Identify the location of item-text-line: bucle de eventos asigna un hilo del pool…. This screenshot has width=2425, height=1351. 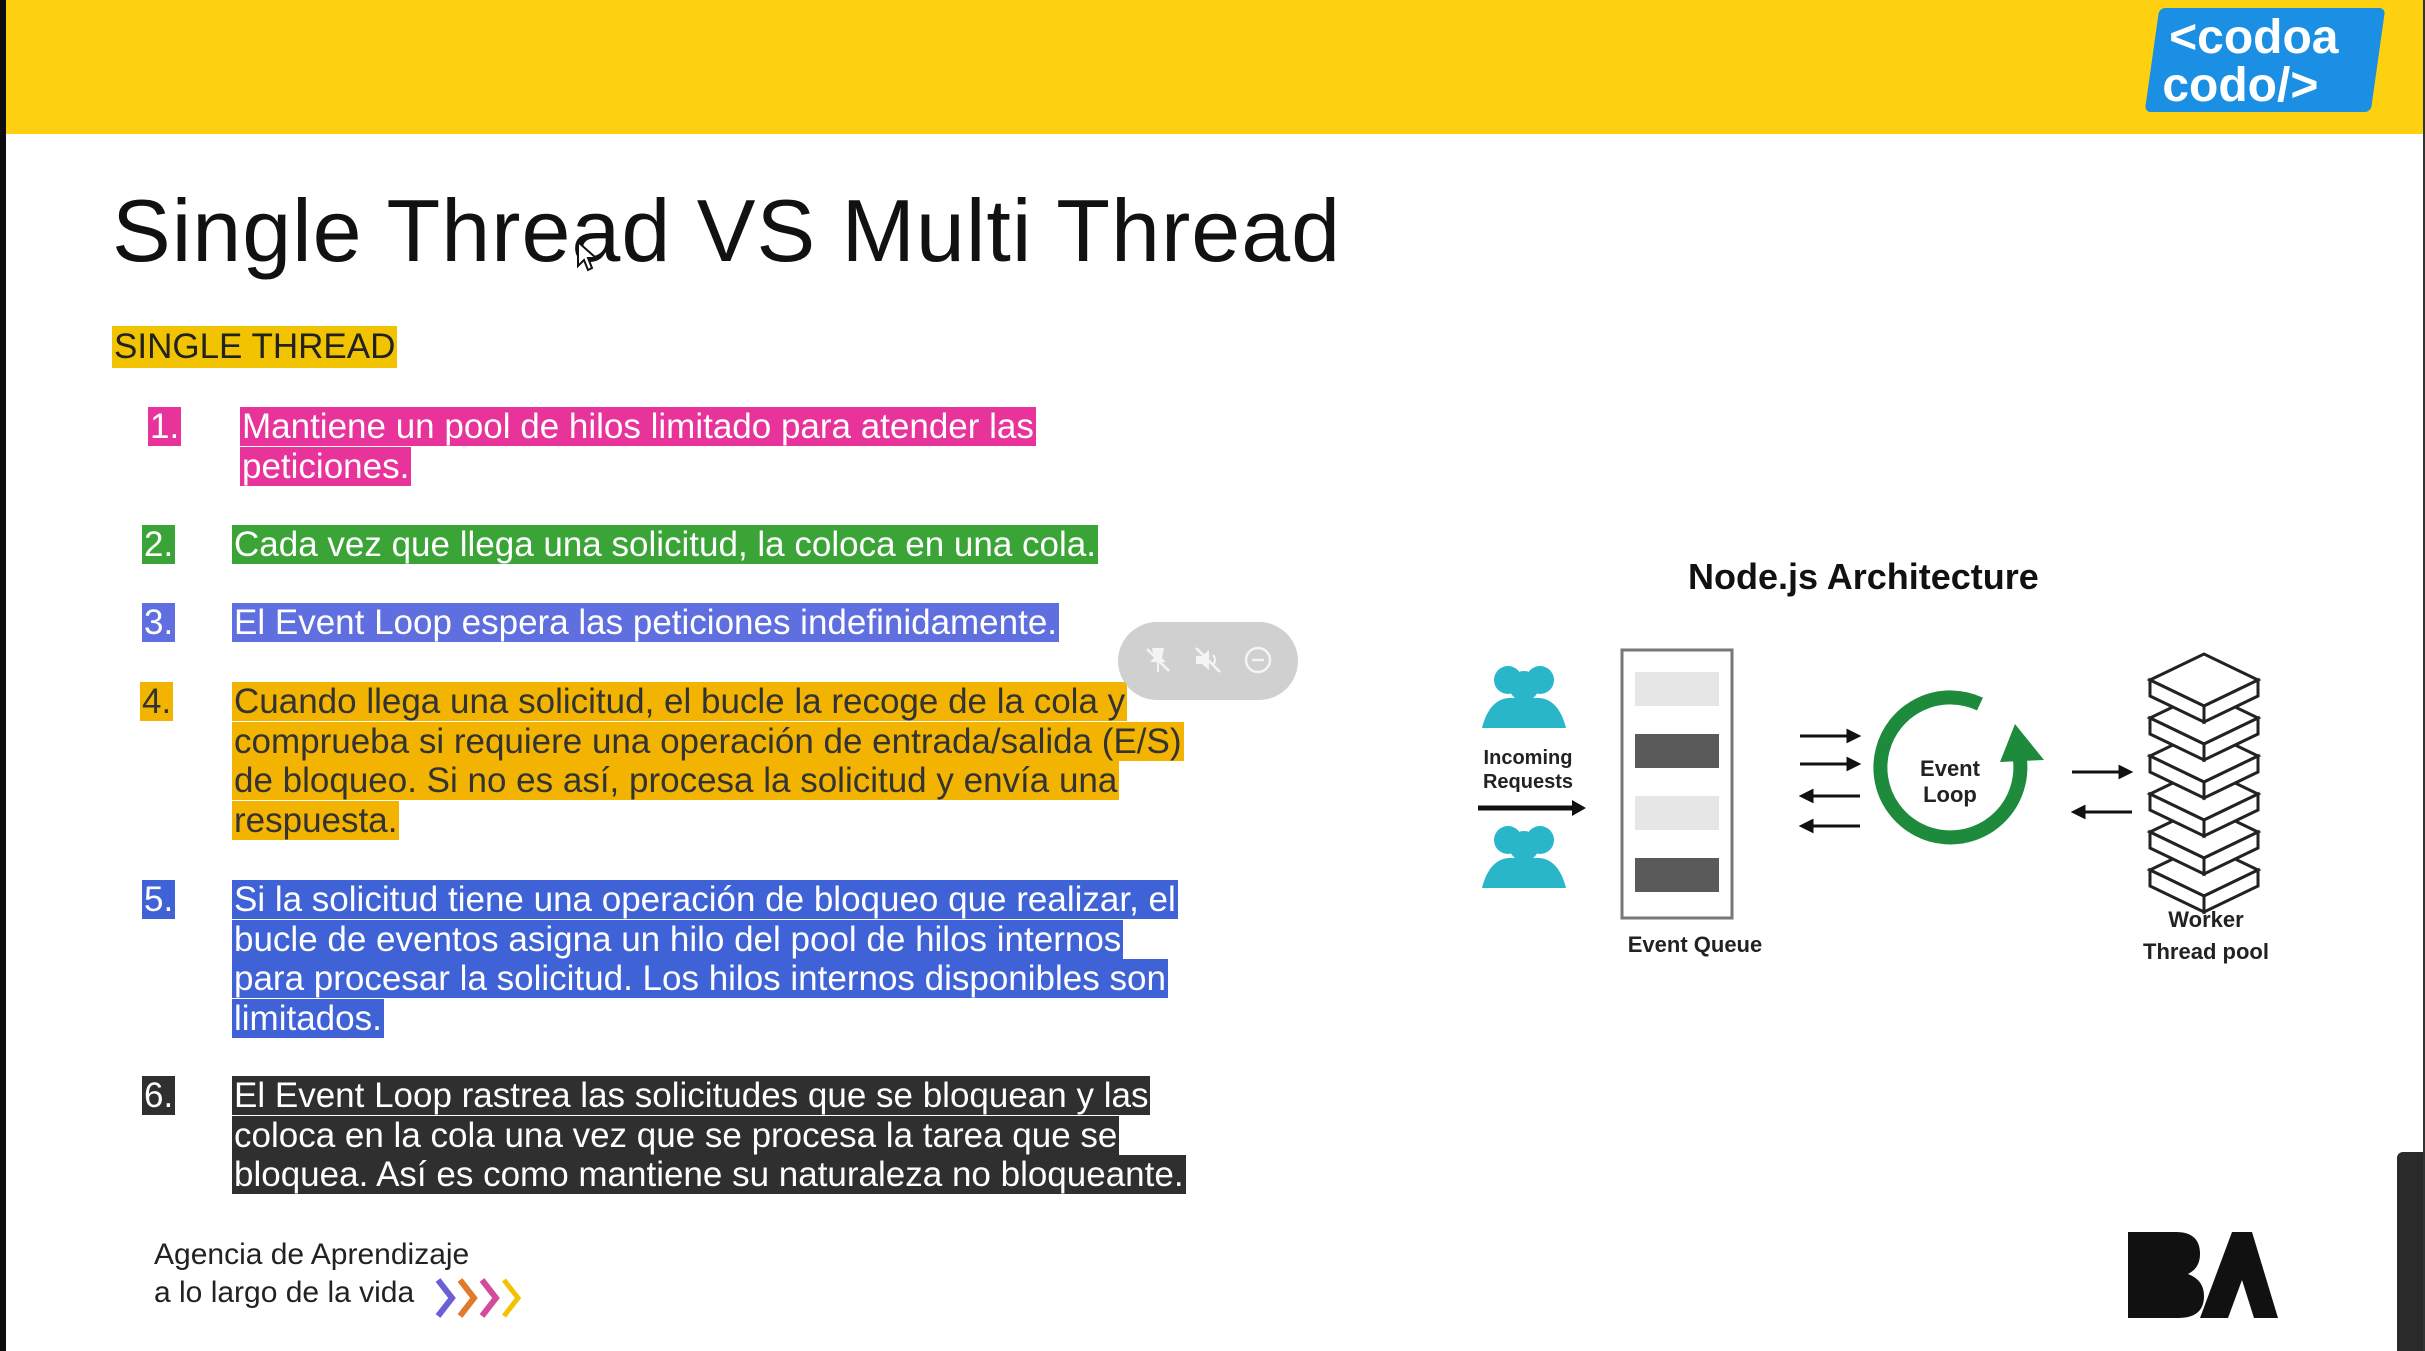
(678, 939).